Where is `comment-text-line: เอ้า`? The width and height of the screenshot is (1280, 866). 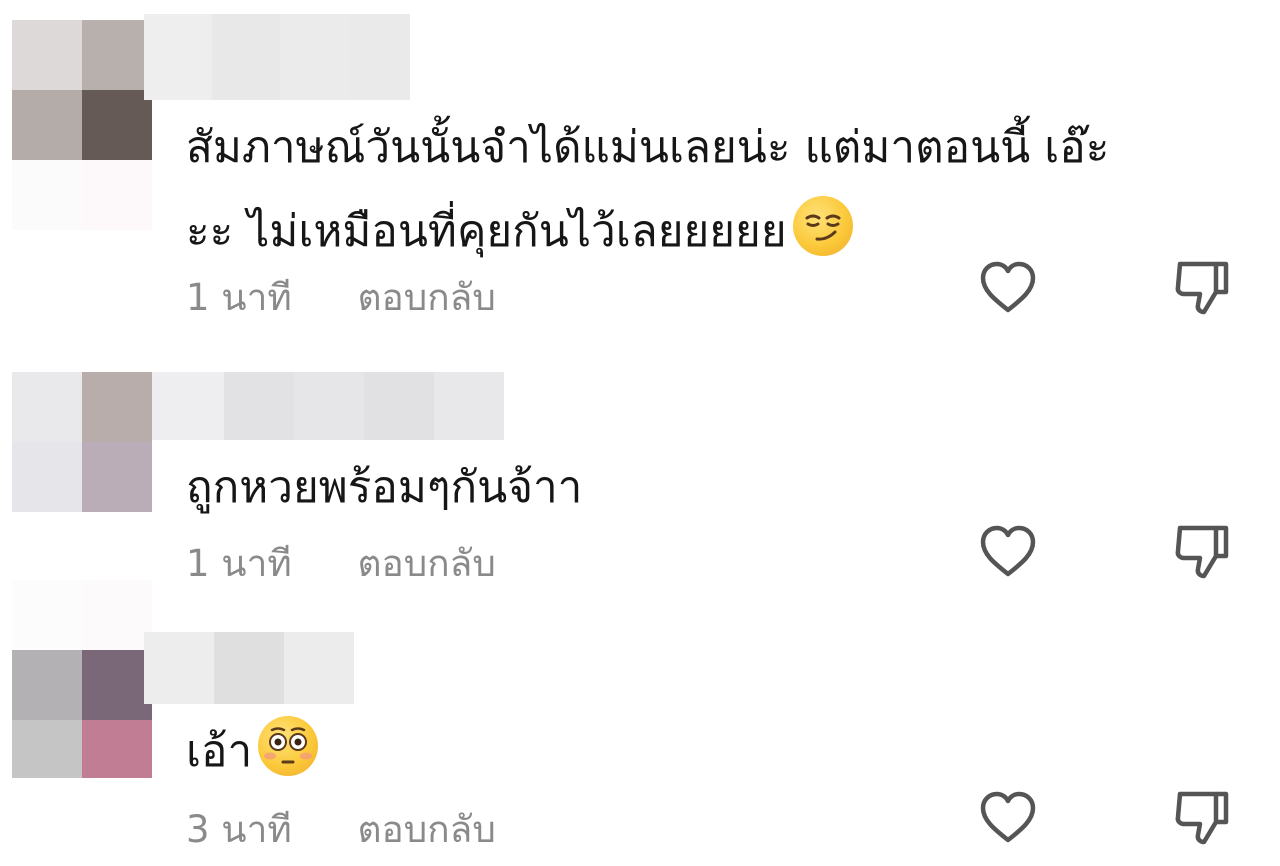
comment-text-line: เอ้า is located at coordinates (252, 752).